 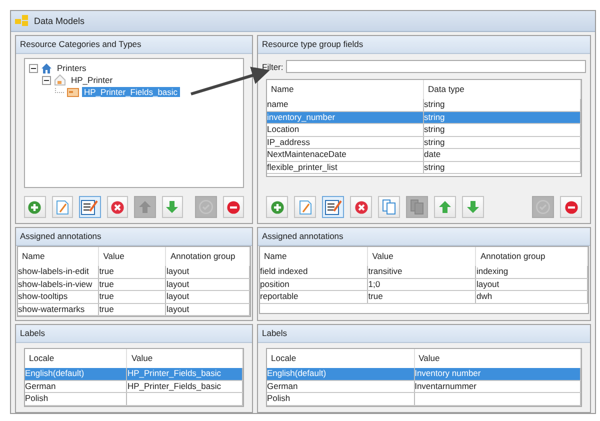 What do you see at coordinates (23, 21) in the screenshot?
I see `blocks-icon` at bounding box center [23, 21].